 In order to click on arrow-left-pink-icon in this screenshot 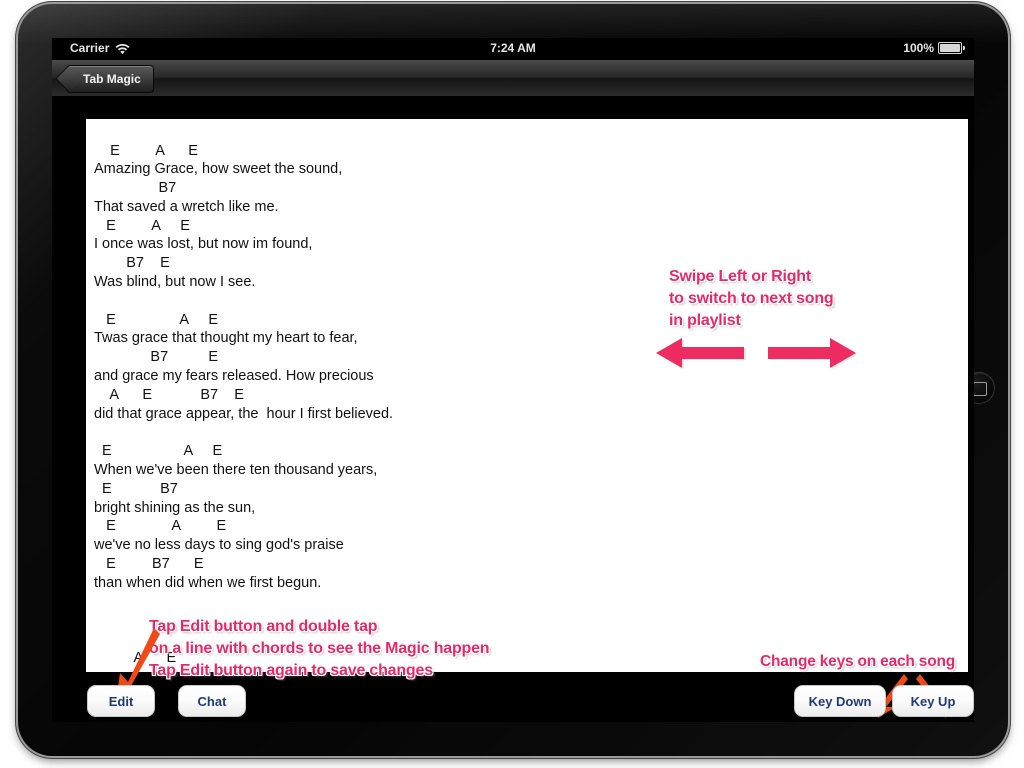, I will do `click(700, 353)`.